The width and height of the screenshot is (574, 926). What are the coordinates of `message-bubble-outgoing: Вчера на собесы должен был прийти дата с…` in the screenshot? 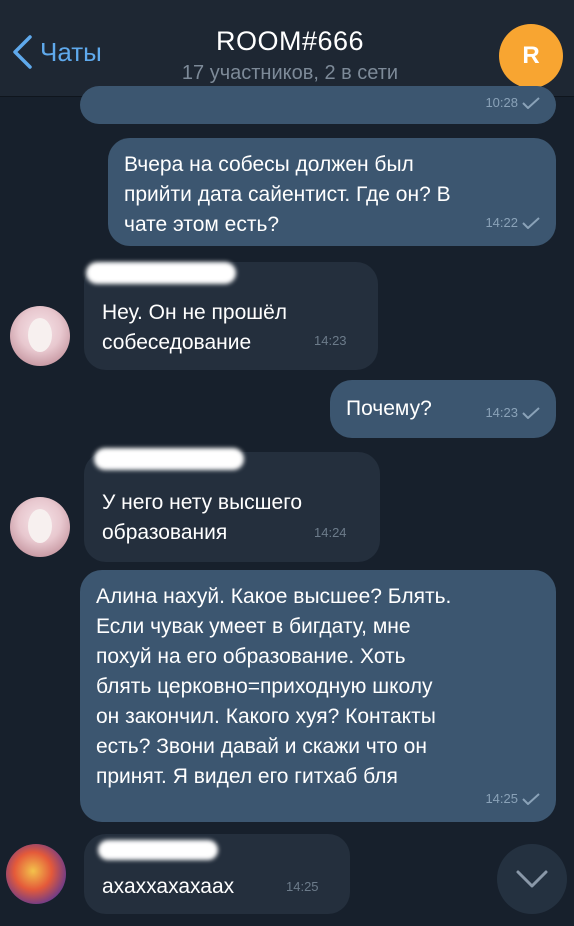 It's located at (332, 192).